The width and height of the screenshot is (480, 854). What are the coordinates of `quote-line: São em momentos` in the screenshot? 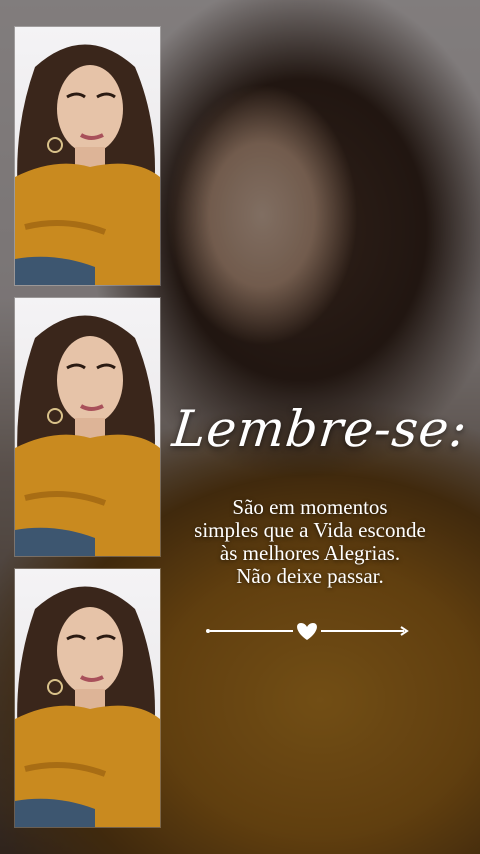 It's located at (310, 507).